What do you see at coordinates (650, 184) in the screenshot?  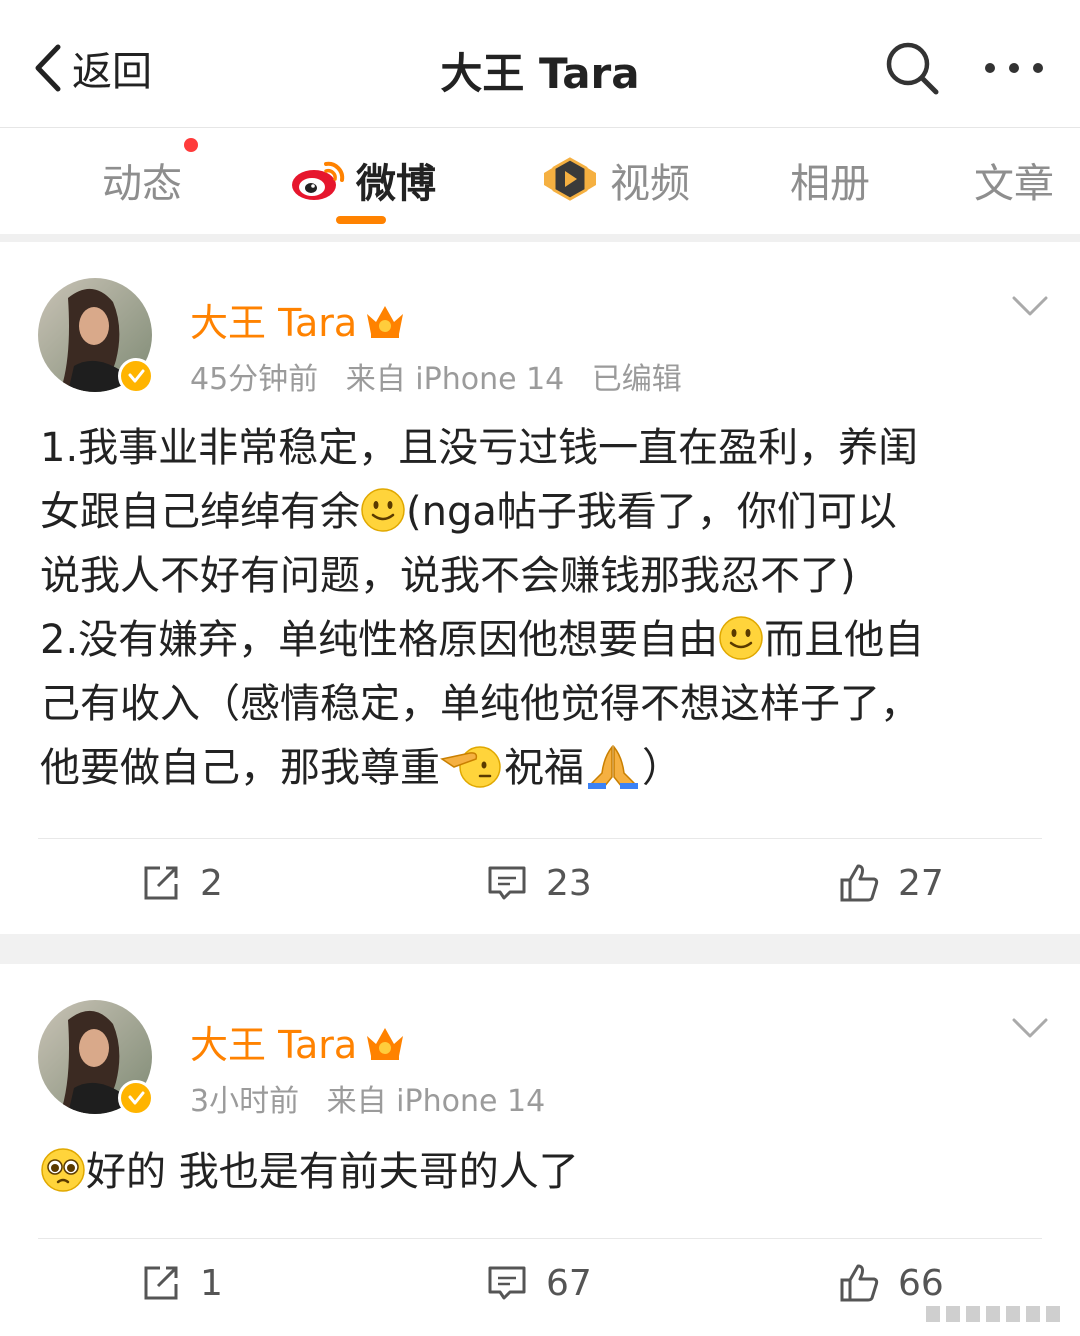 I see `tab-label: 视频` at bounding box center [650, 184].